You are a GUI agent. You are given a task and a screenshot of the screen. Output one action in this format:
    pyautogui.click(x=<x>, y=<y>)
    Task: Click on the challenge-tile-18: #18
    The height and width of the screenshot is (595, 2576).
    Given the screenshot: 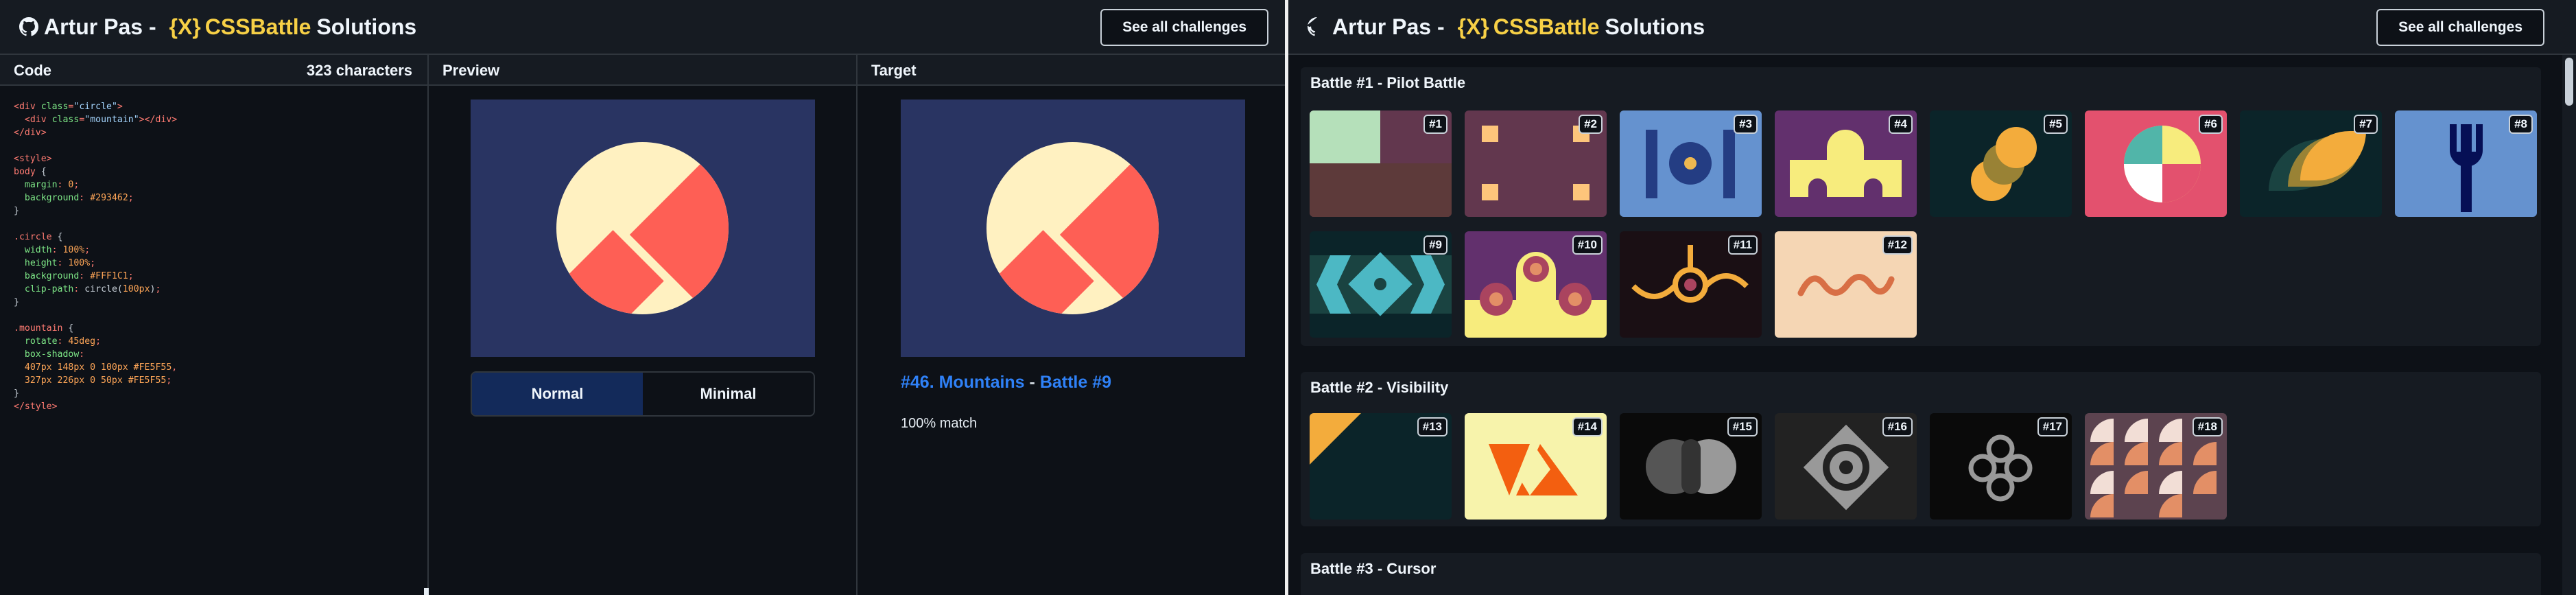 What is the action you would take?
    pyautogui.click(x=2156, y=466)
    